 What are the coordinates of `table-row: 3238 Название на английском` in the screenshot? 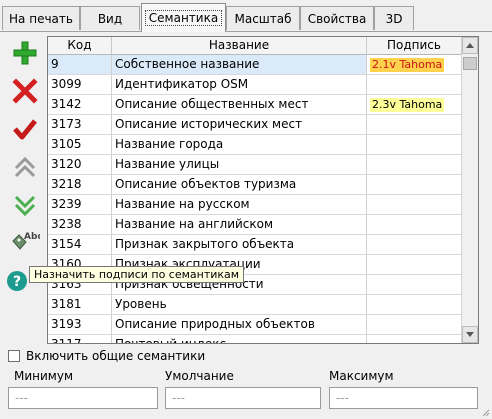 It's located at (255, 225).